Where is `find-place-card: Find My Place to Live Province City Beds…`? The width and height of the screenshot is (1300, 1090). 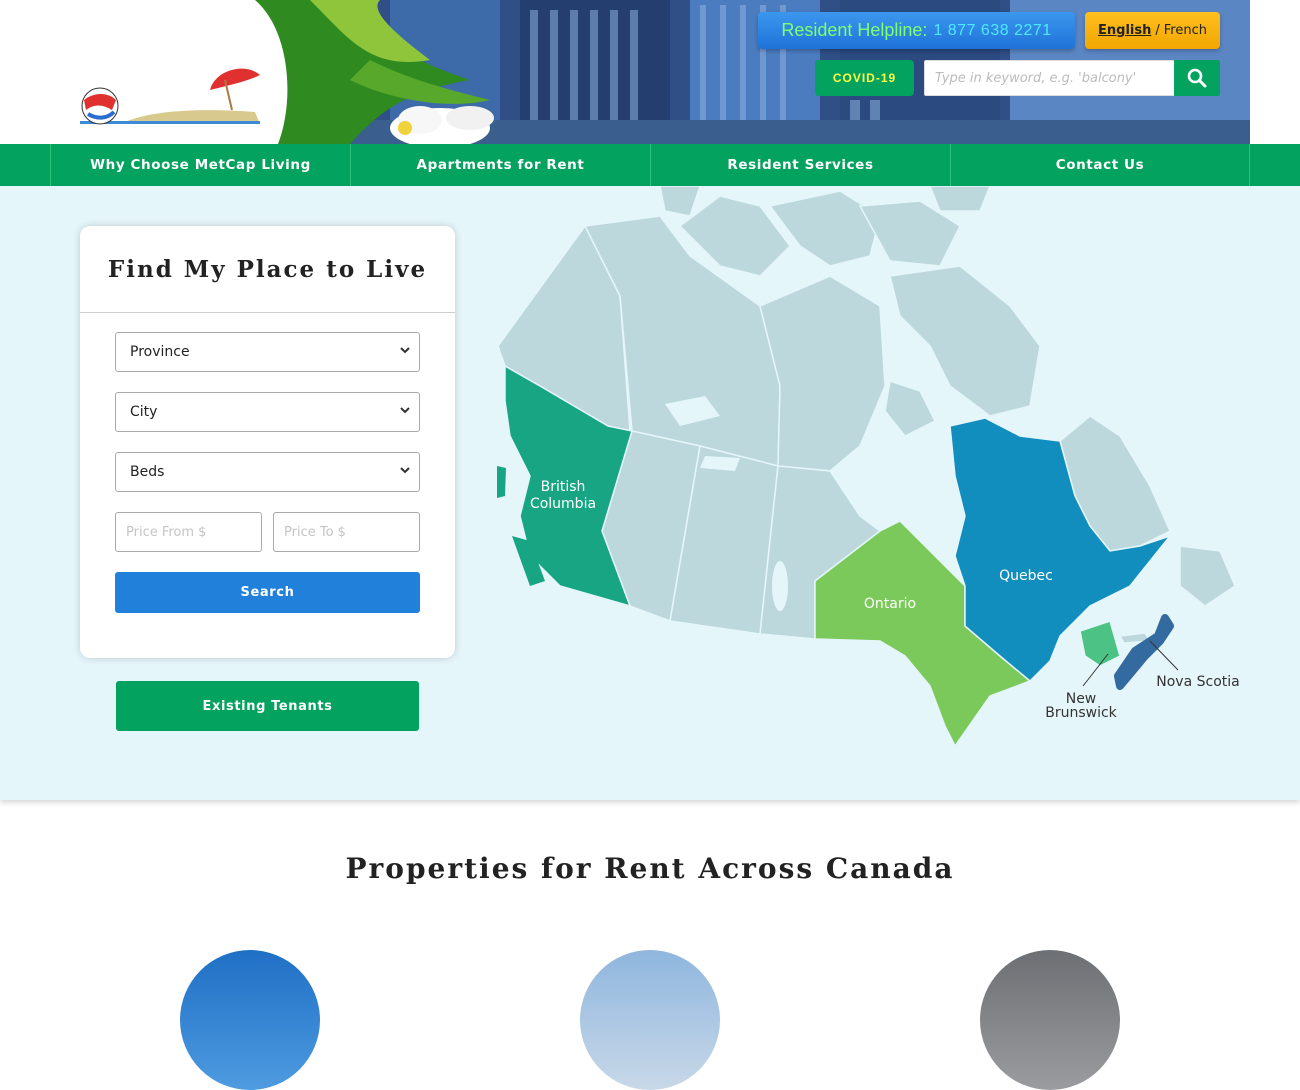 find-place-card: Find My Place to Live Province City Beds… is located at coordinates (267, 442).